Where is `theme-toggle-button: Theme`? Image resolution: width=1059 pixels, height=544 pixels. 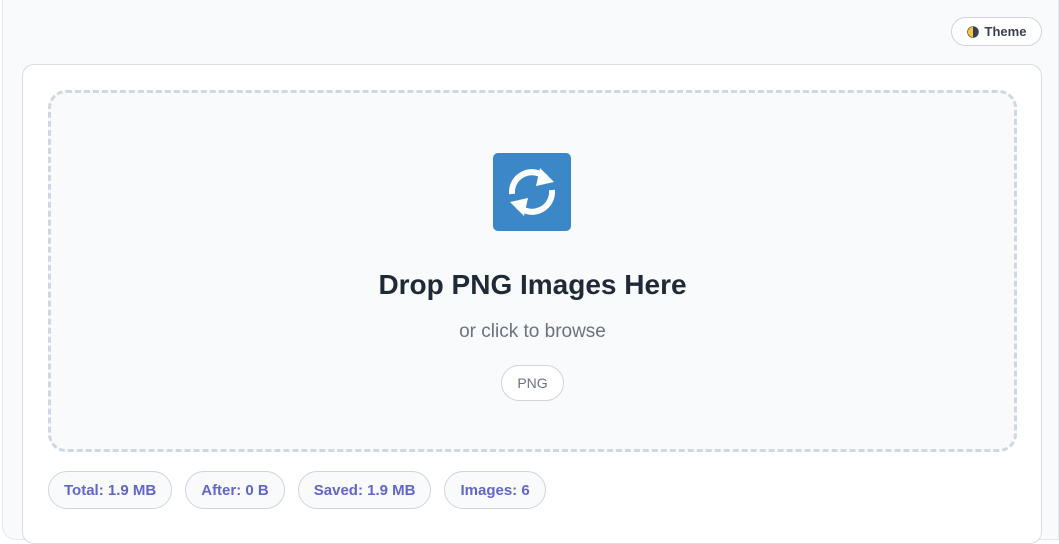 theme-toggle-button: Theme is located at coordinates (996, 31).